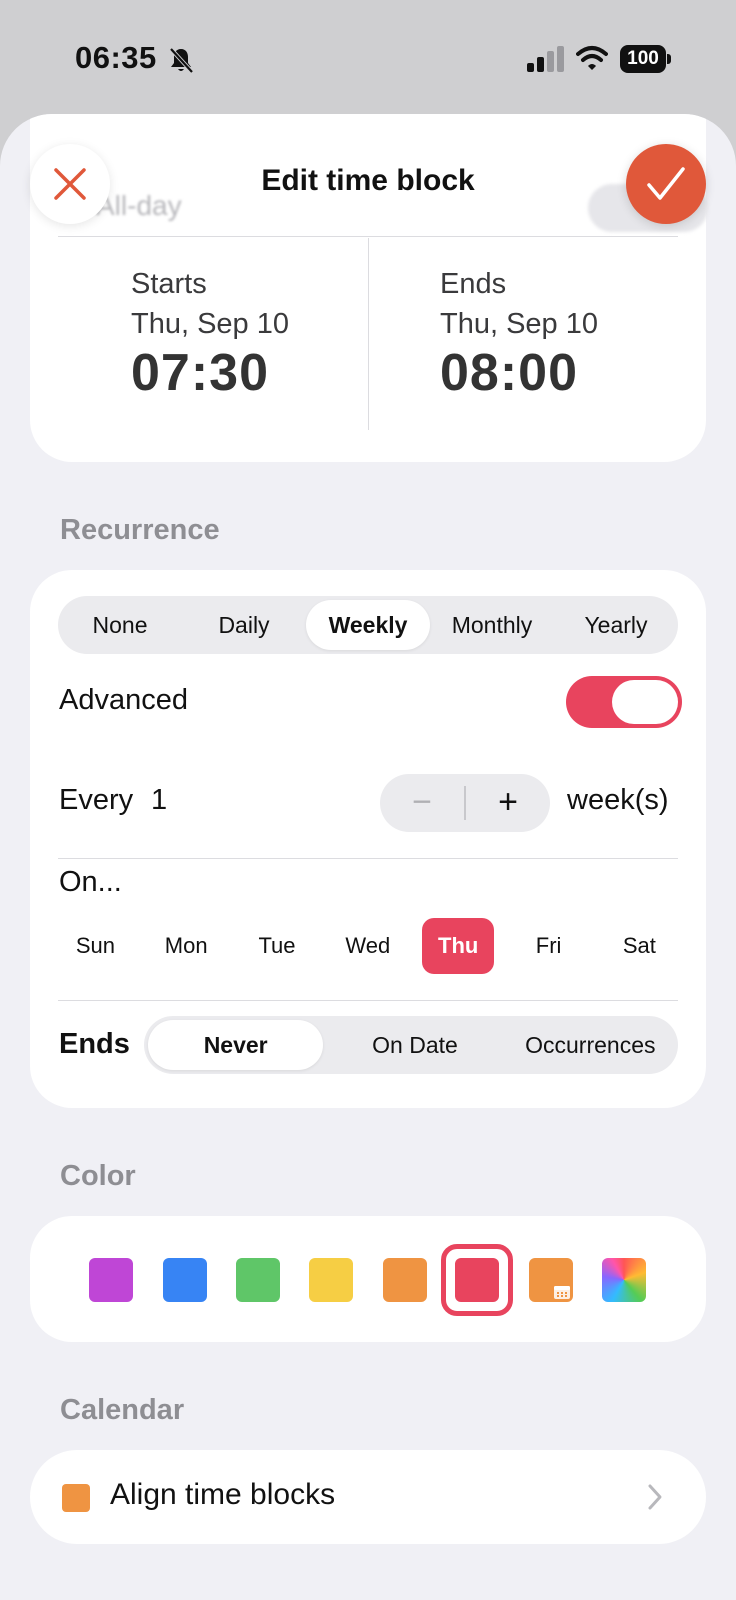  What do you see at coordinates (616, 625) in the screenshot?
I see `recurrence-option-yearly: Yearly` at bounding box center [616, 625].